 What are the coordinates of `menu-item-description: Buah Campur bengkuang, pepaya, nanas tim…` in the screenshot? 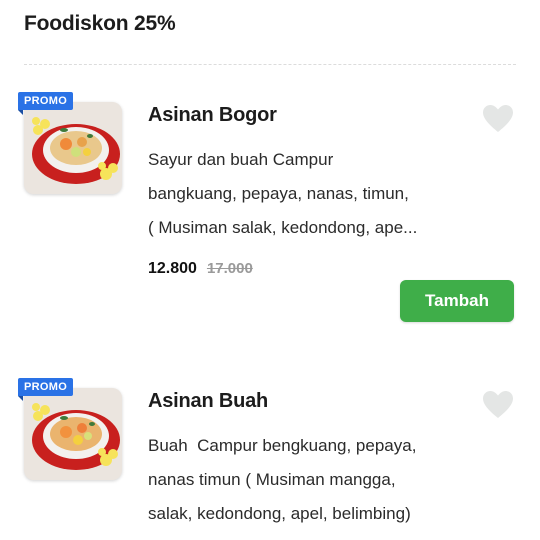 It's located at (308, 480).